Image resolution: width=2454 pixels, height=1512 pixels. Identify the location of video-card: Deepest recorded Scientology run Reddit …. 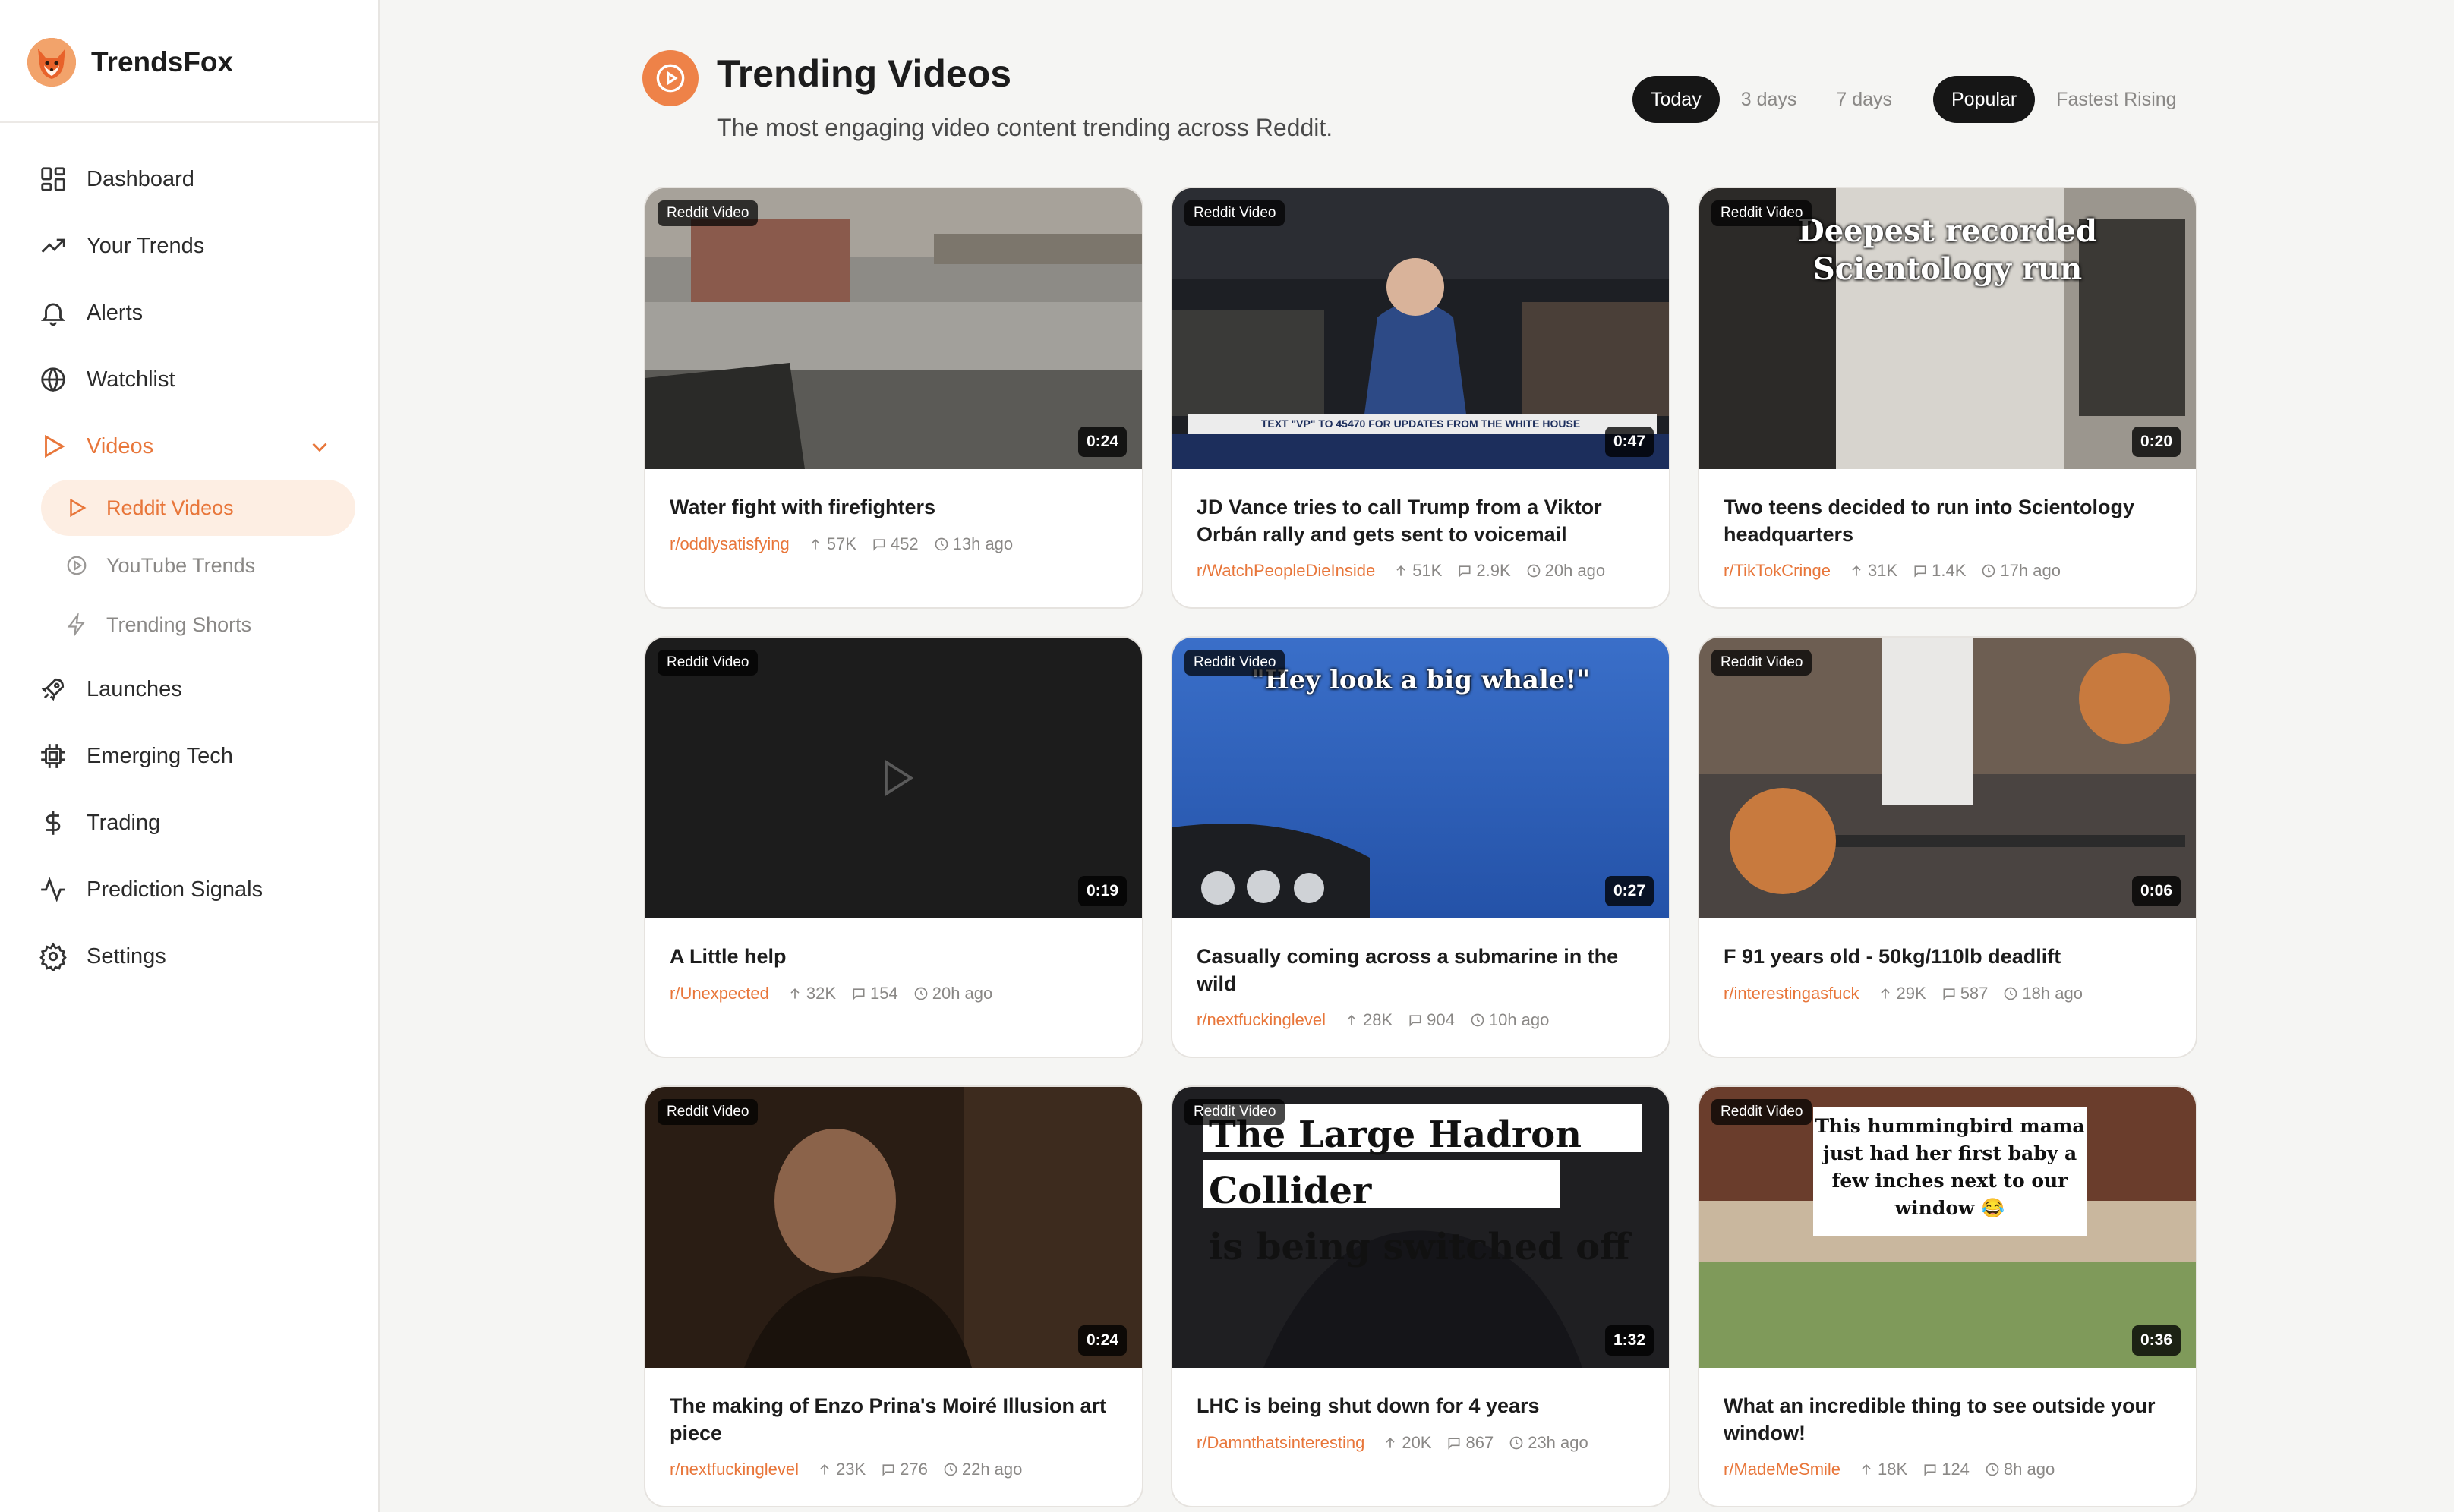
(1947, 398).